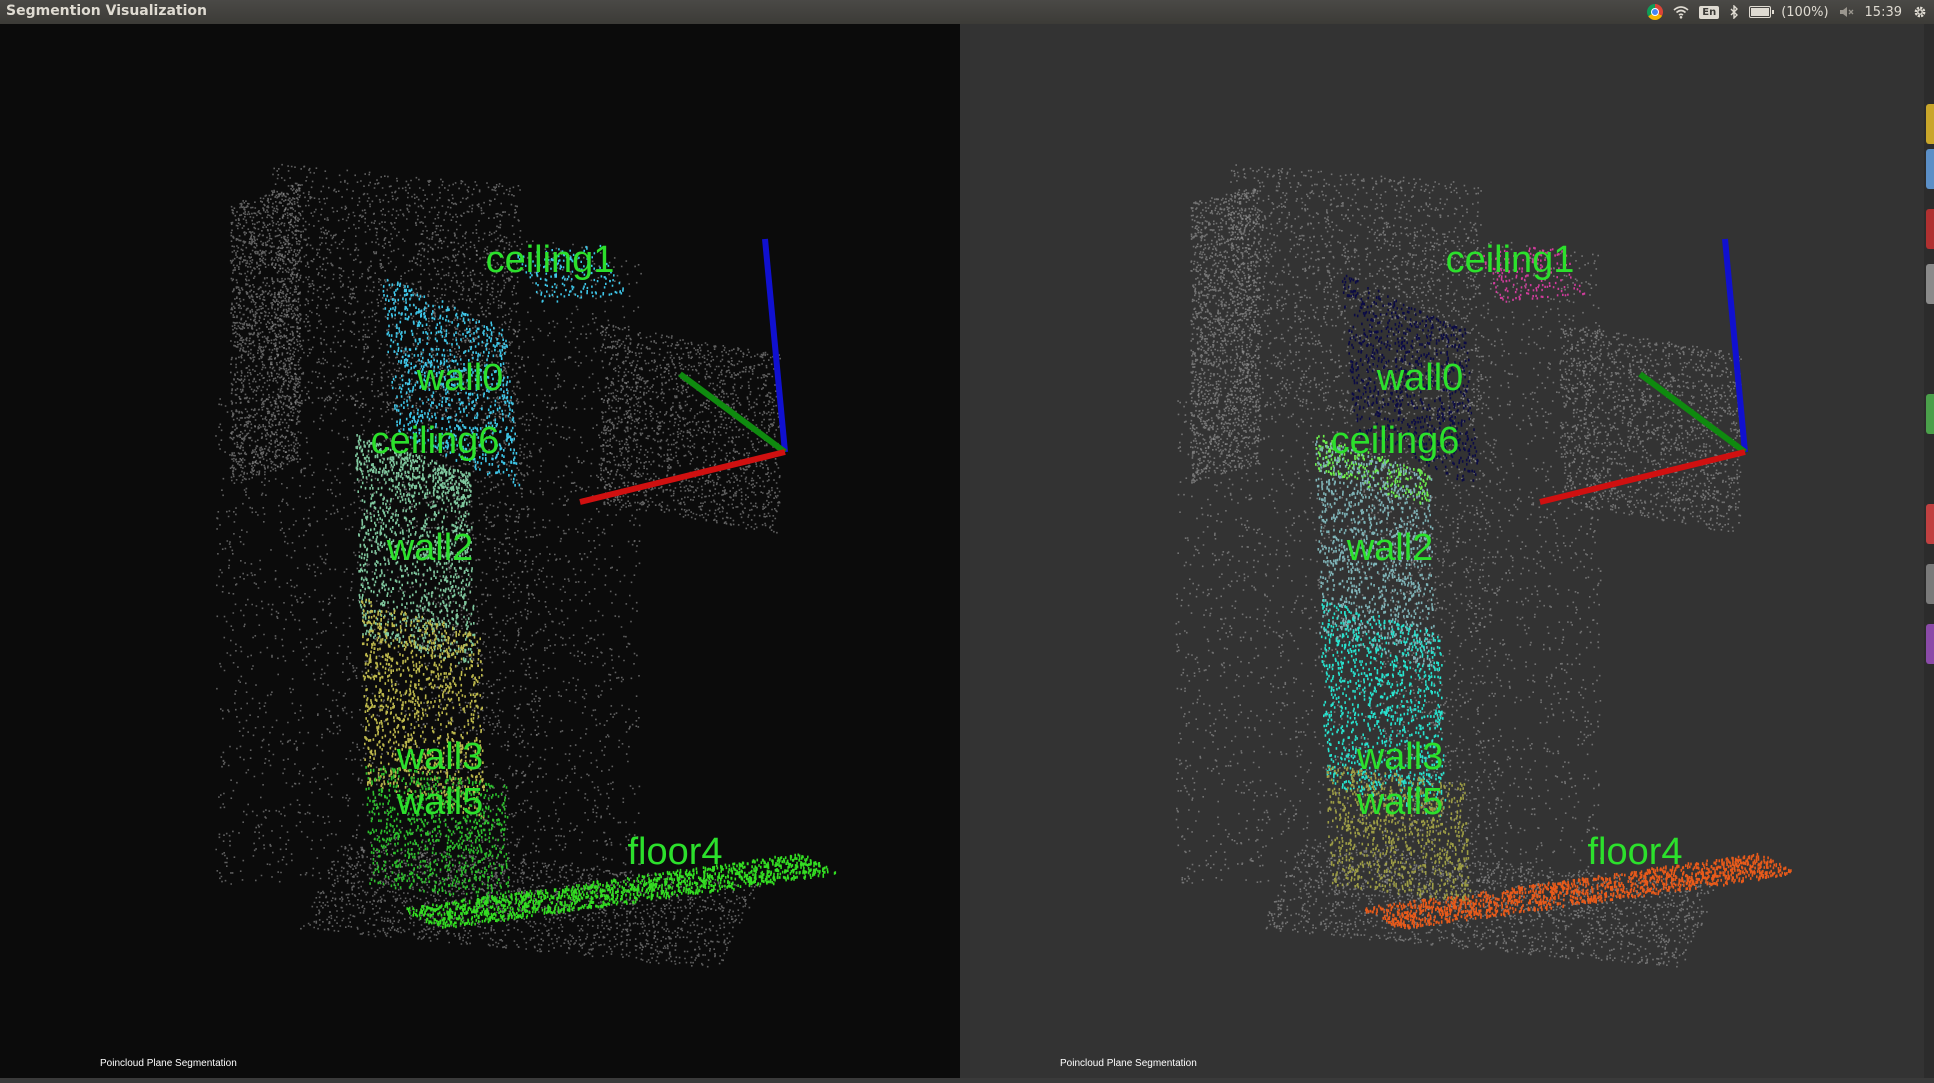 This screenshot has height=1083, width=1934. I want to click on launcher-sidebar, so click(1929, 551).